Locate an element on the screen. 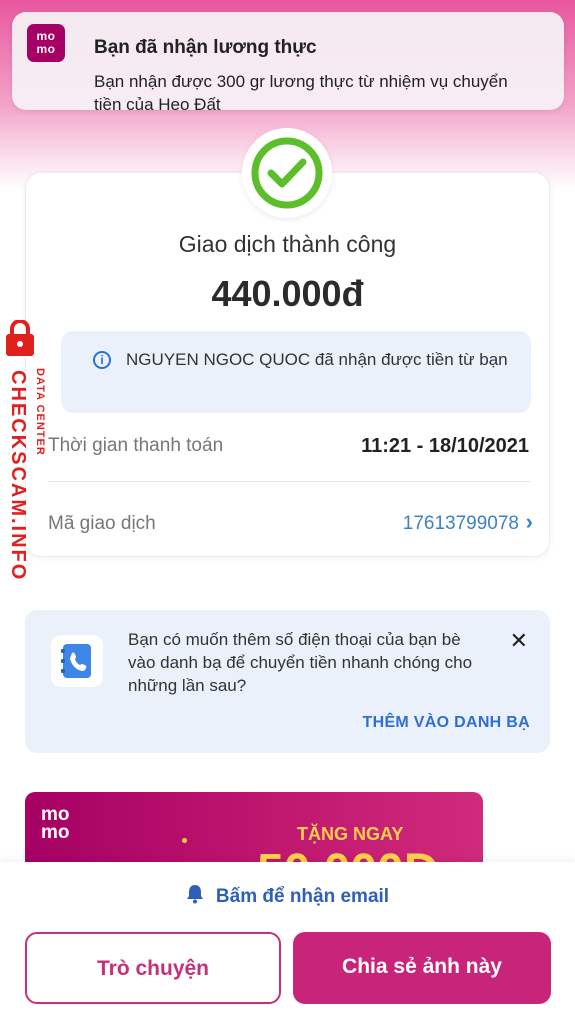 The height and width of the screenshot is (1024, 575). lock-icon is located at coordinates (20, 338).